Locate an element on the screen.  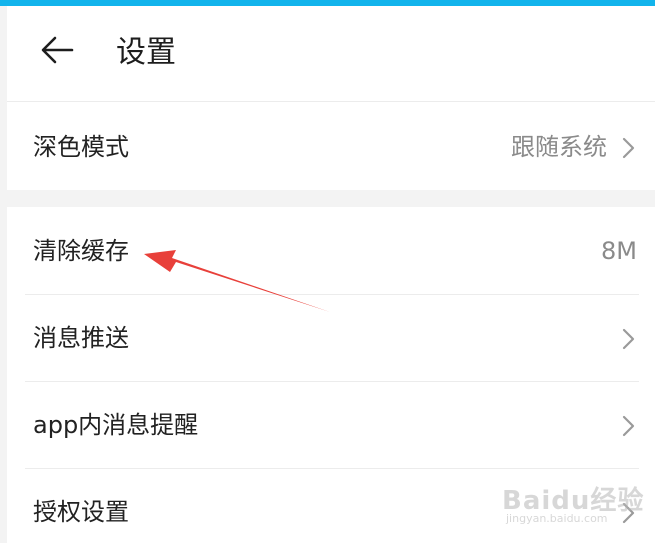
setting-label: 清除缓存 is located at coordinates (81, 251).